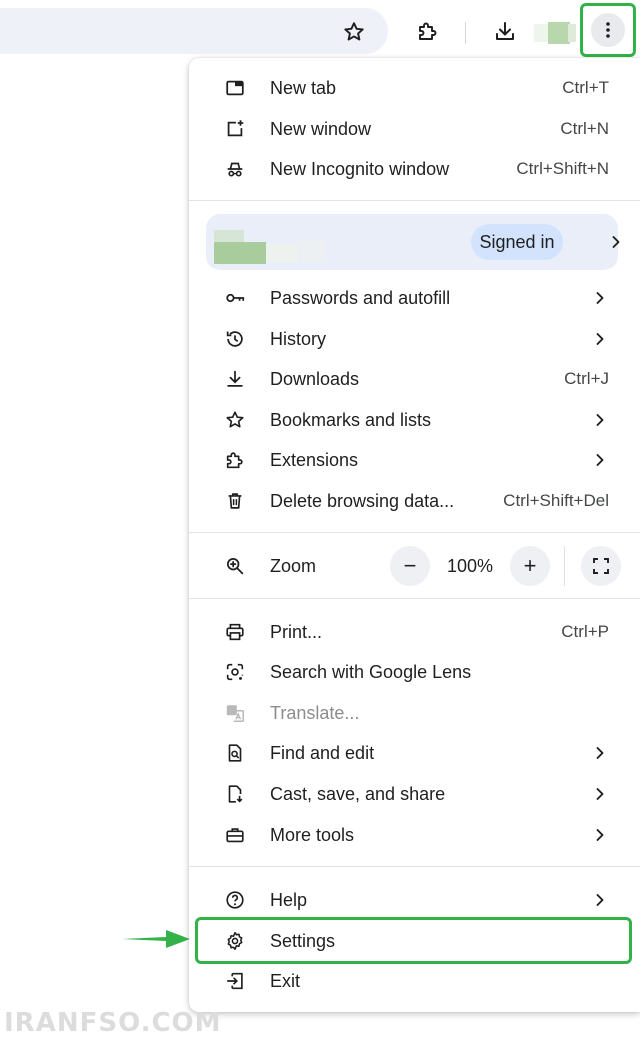  What do you see at coordinates (414, 460) in the screenshot?
I see `menu-item-extensions: Extensions` at bounding box center [414, 460].